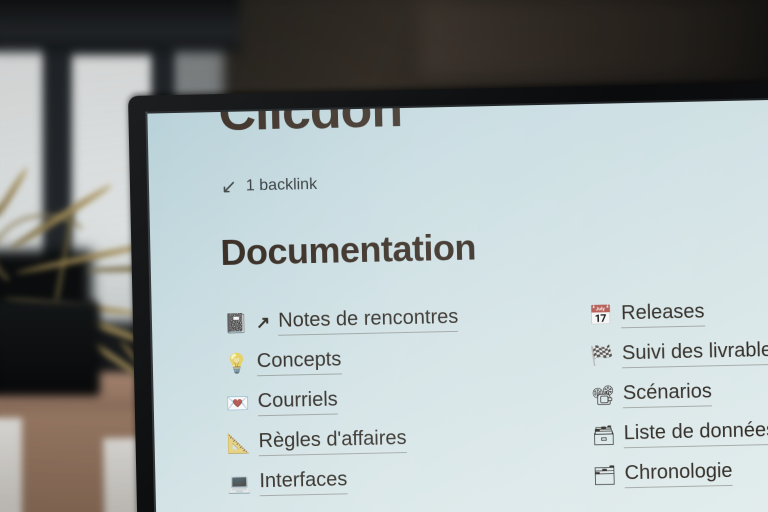  What do you see at coordinates (120, 26) in the screenshot?
I see `ceiling-beam` at bounding box center [120, 26].